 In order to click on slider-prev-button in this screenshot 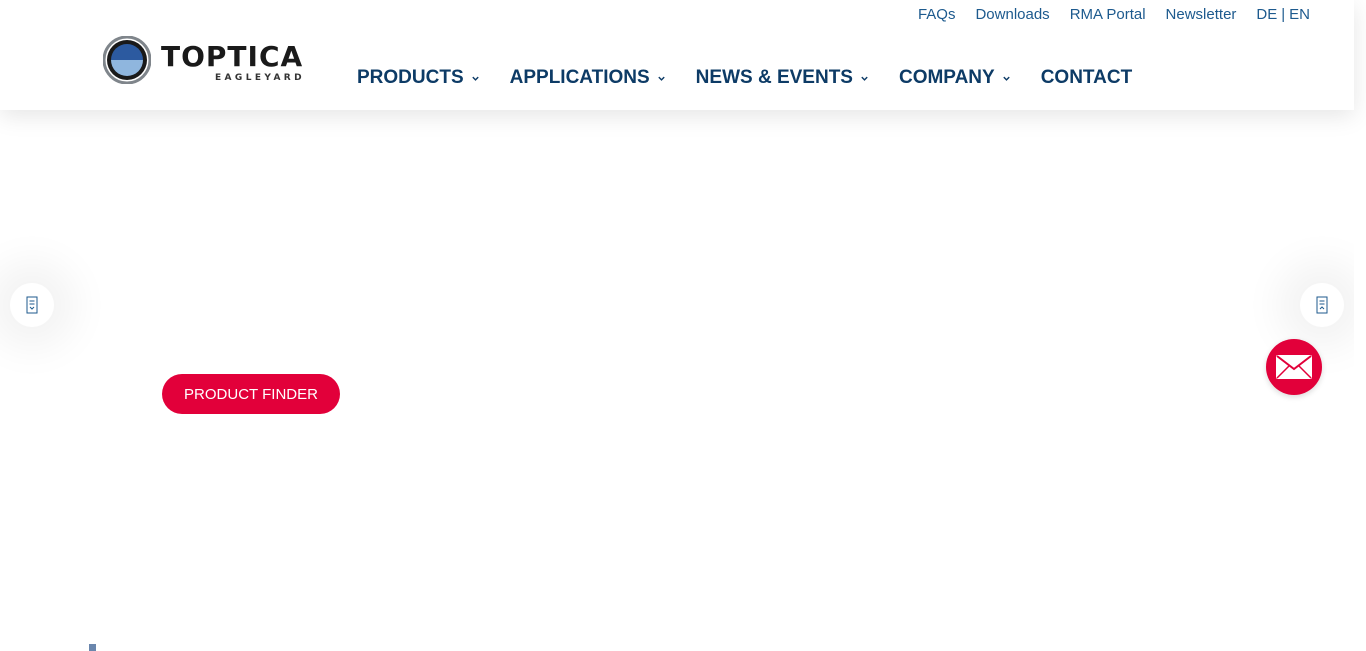, I will do `click(32, 305)`.